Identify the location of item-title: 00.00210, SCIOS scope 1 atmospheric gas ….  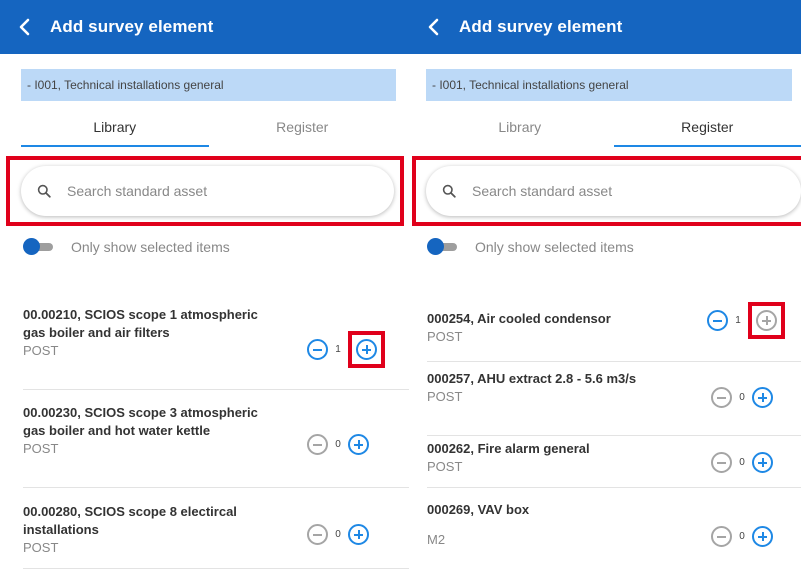
(140, 323).